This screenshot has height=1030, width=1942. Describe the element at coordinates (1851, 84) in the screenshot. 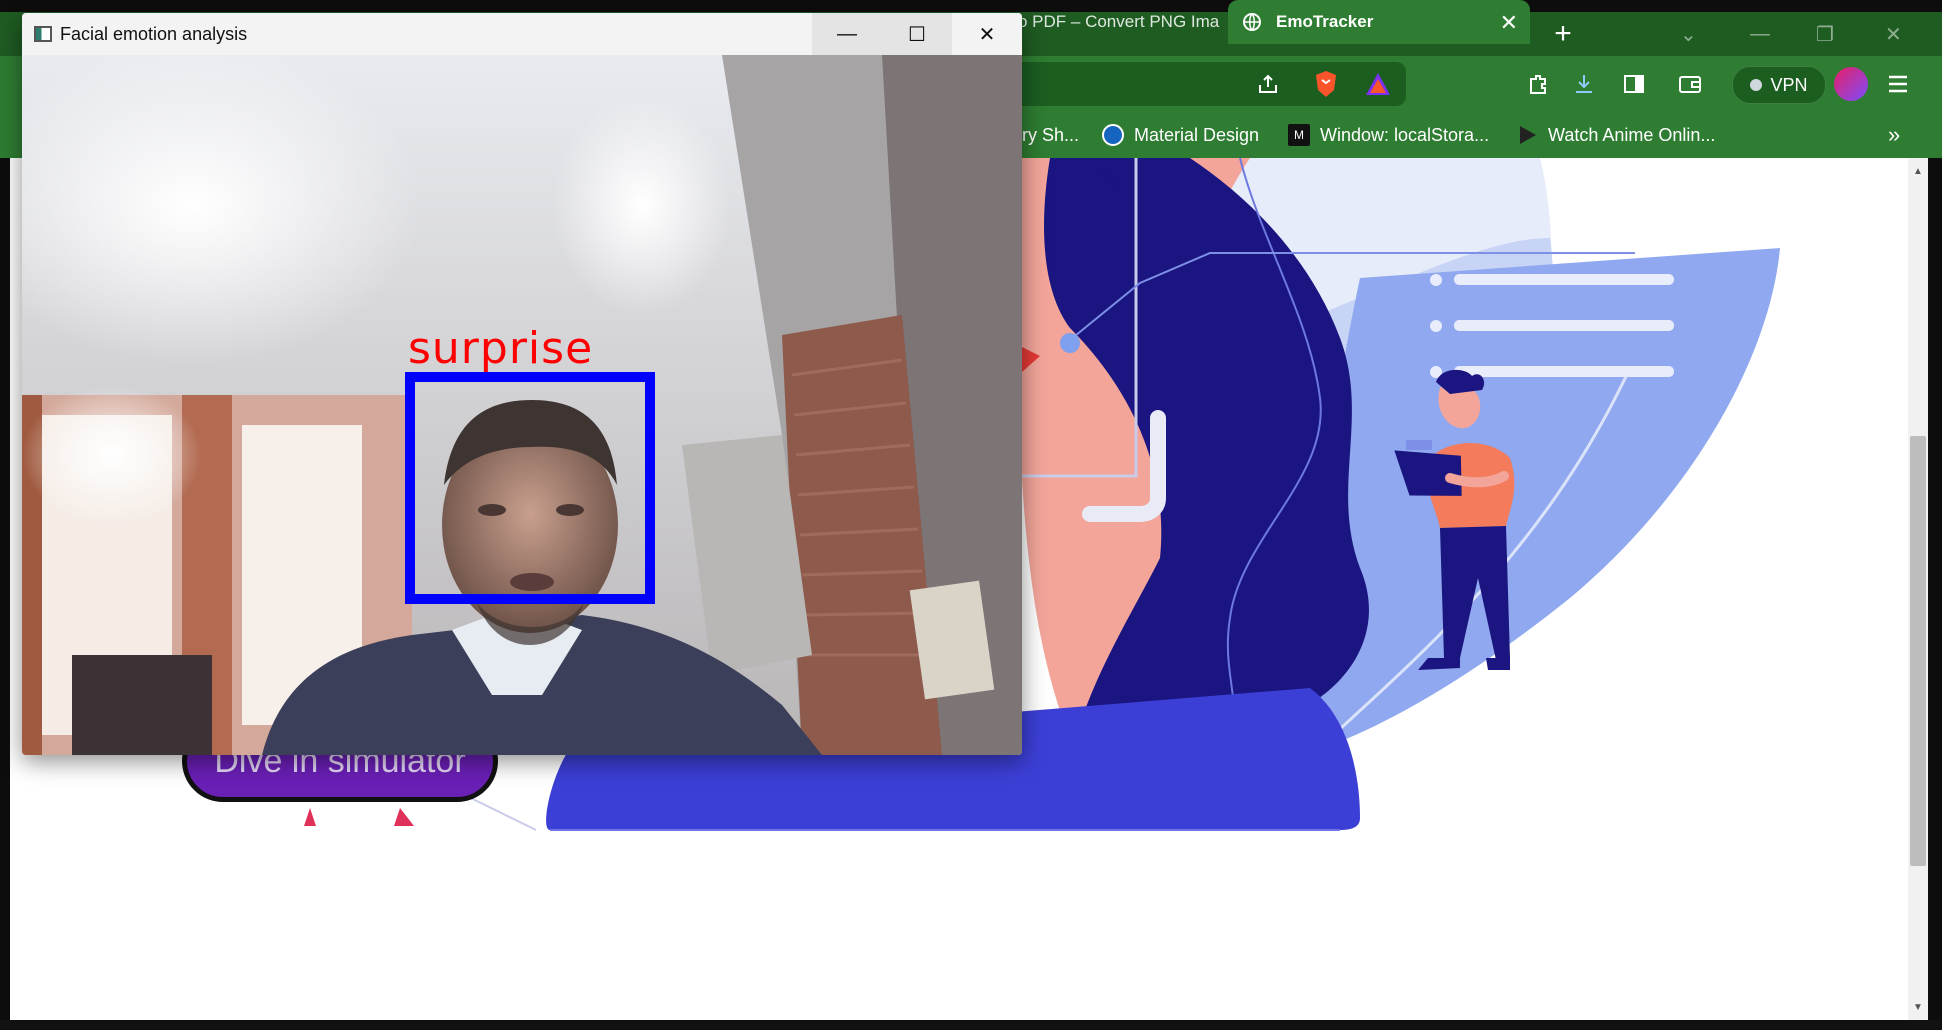

I see `profile-avatar` at that location.